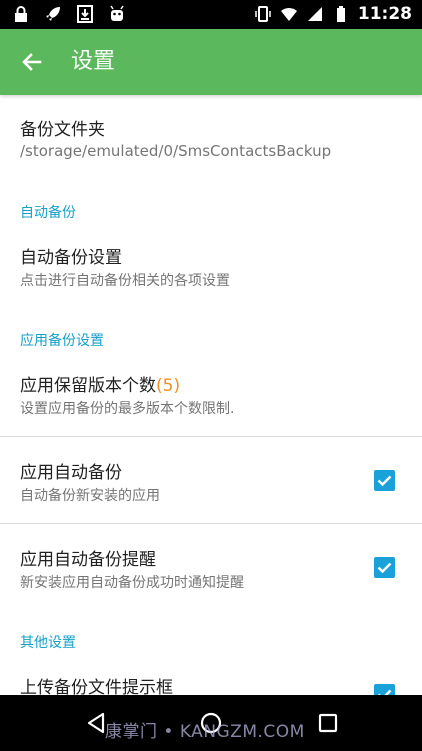  What do you see at coordinates (88, 386) in the screenshot?
I see `setting-title-text: 应用保留版本个数` at bounding box center [88, 386].